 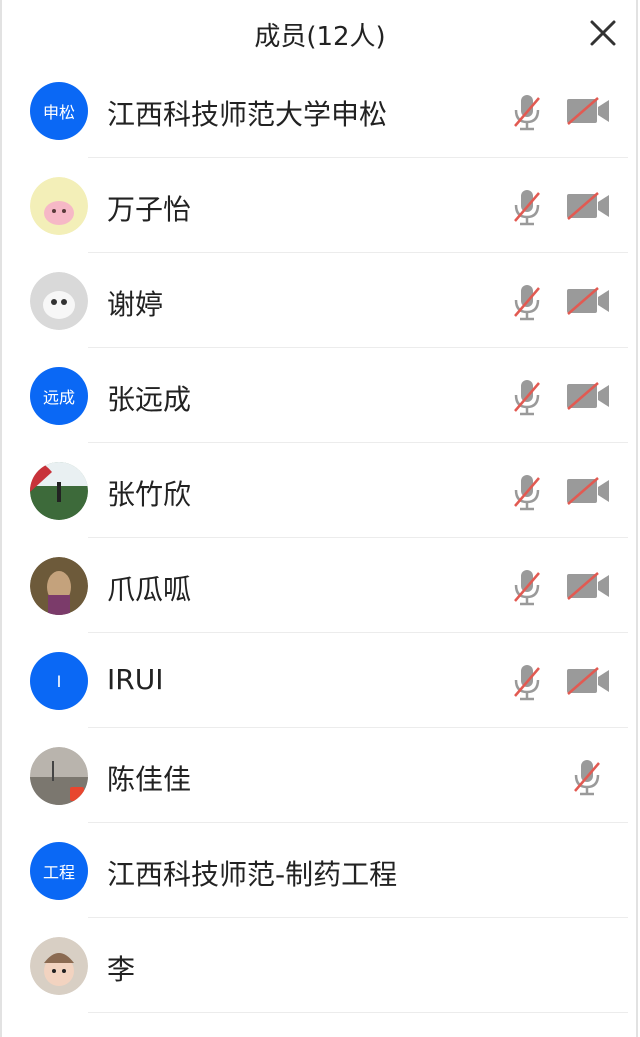 I want to click on close-icon, so click(x=603, y=33).